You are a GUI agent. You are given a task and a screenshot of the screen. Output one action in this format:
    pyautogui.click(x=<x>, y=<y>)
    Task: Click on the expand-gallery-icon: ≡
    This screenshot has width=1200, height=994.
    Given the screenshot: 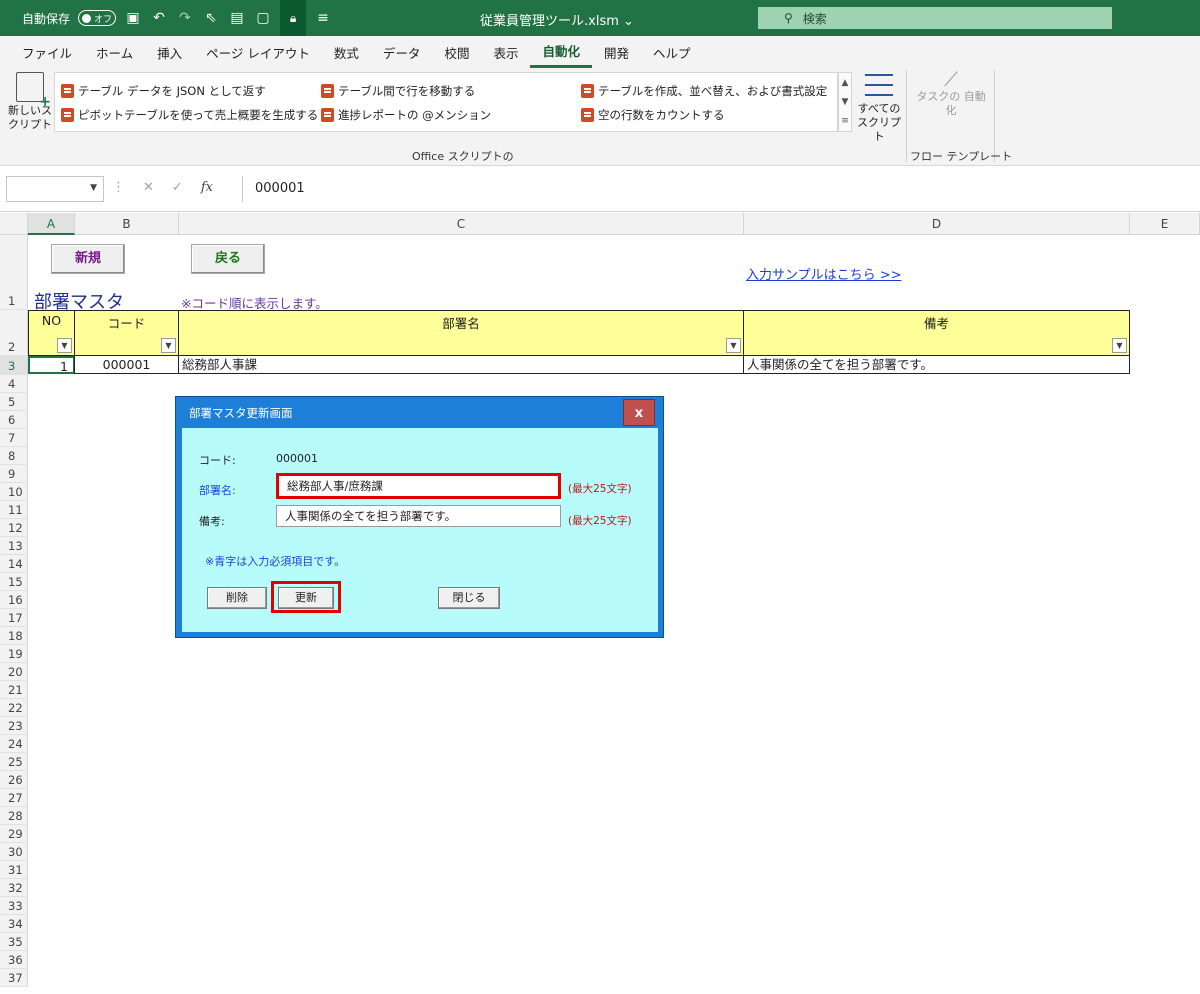 What is the action you would take?
    pyautogui.click(x=845, y=121)
    